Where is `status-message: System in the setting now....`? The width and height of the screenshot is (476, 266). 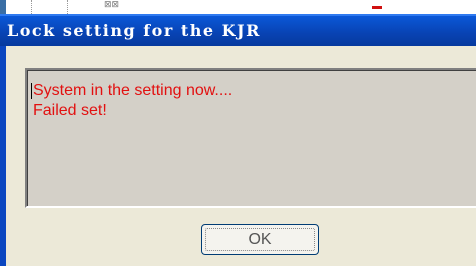
status-message: System in the setting now.... is located at coordinates (133, 90).